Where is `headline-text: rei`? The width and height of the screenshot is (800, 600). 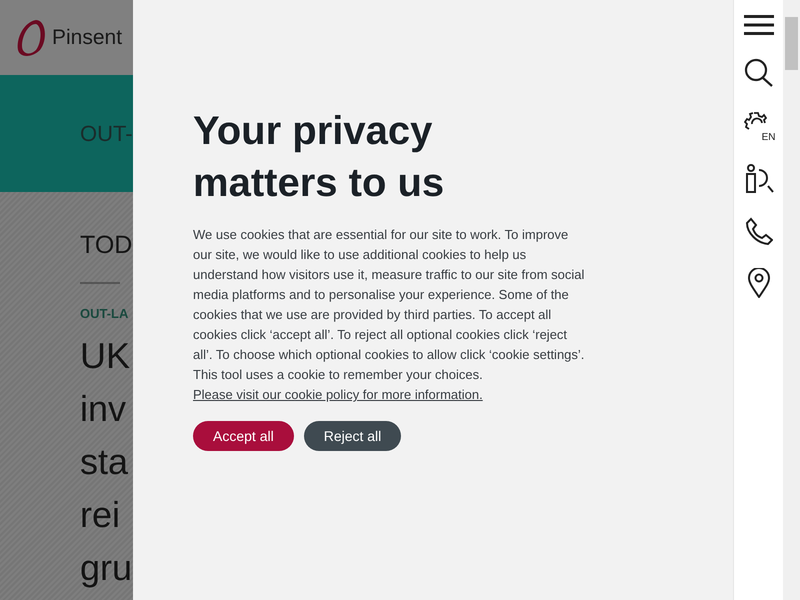 headline-text: rei is located at coordinates (106, 514).